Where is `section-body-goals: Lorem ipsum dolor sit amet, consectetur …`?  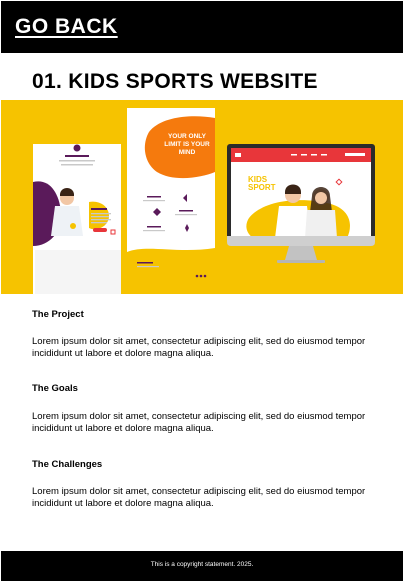 section-body-goals: Lorem ipsum dolor sit amet, consectetur … is located at coordinates (199, 422).